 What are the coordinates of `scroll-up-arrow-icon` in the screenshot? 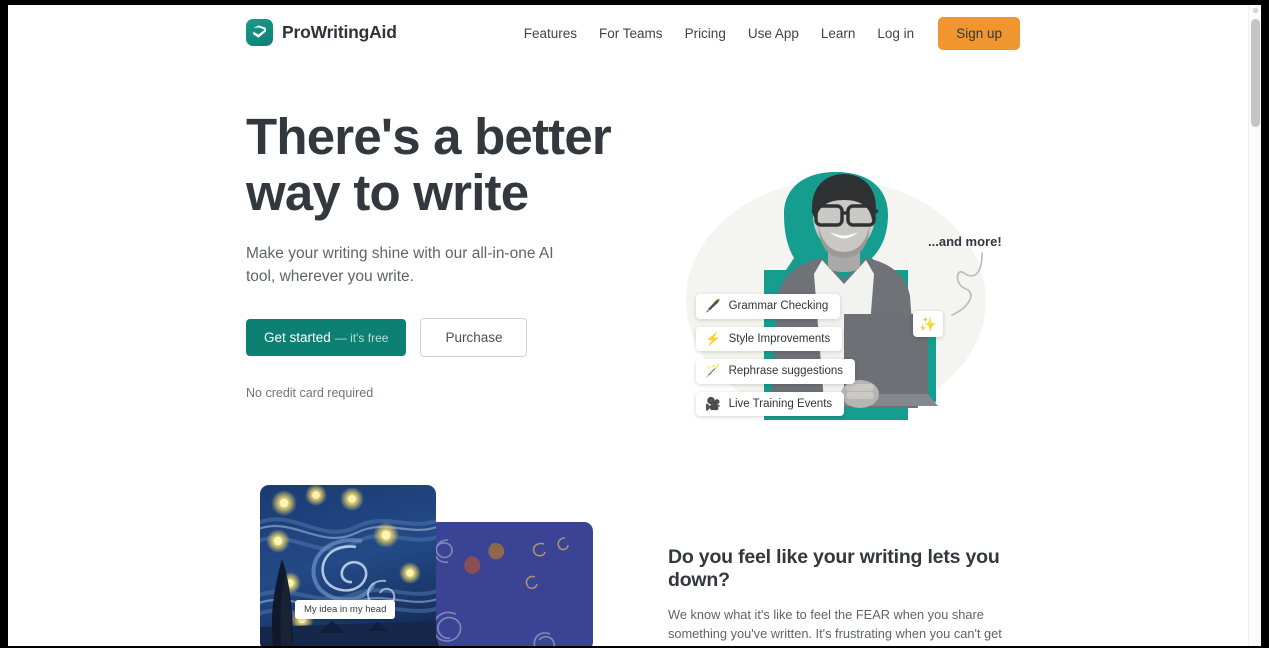 It's located at (1255, 10).